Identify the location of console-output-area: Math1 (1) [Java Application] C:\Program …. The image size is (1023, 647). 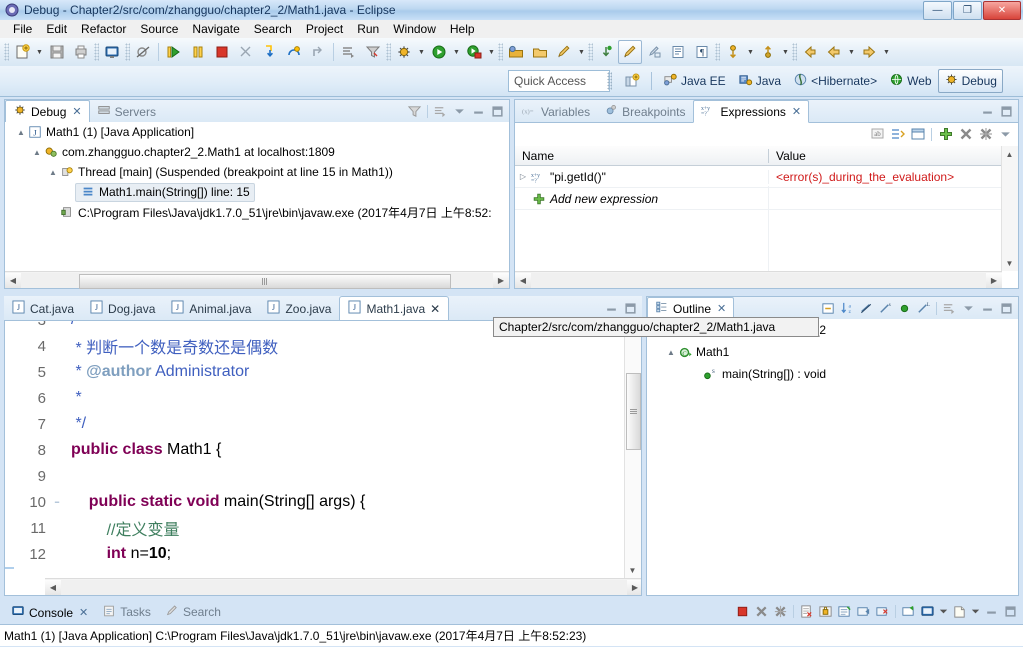
(511, 635).